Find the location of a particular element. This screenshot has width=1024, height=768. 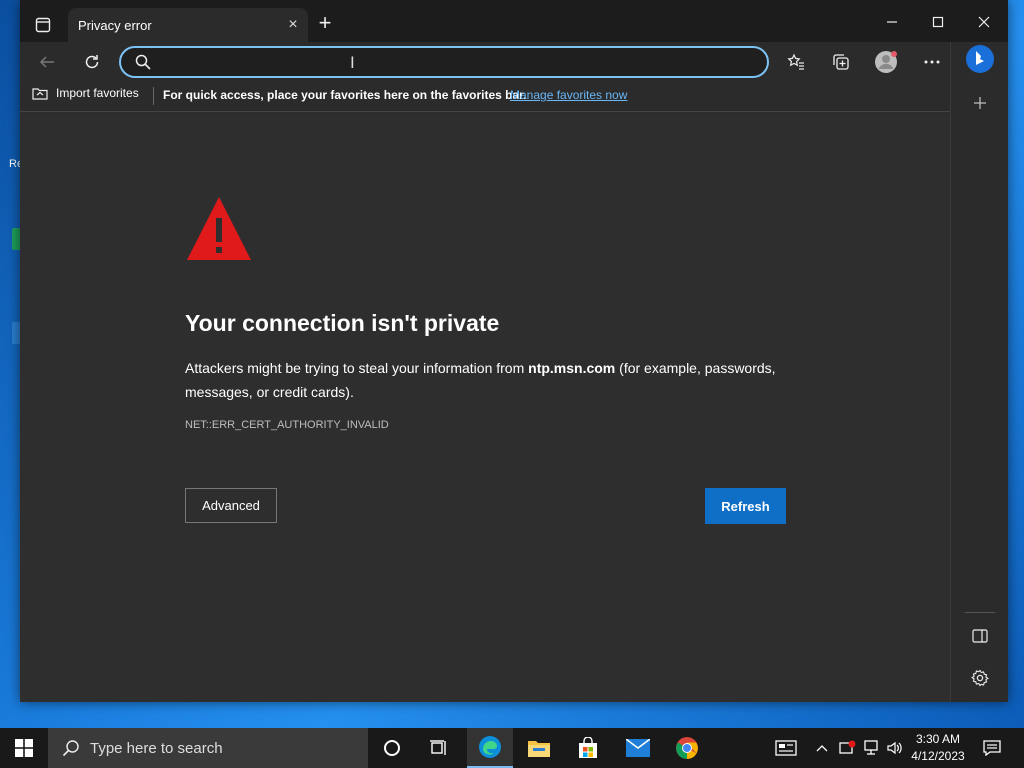

news-widget-icon is located at coordinates (786, 748).